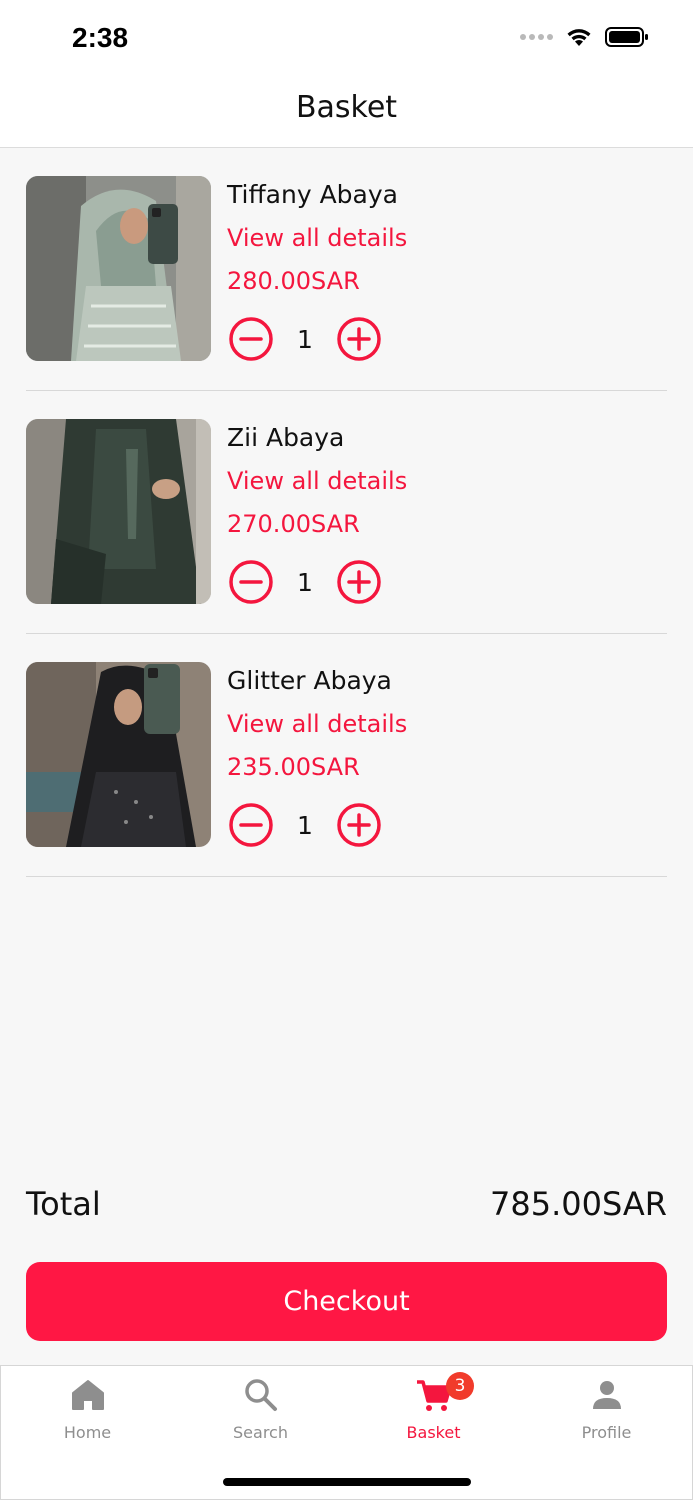  What do you see at coordinates (433, 1416) in the screenshot?
I see `tab-basket: 3 Basket` at bounding box center [433, 1416].